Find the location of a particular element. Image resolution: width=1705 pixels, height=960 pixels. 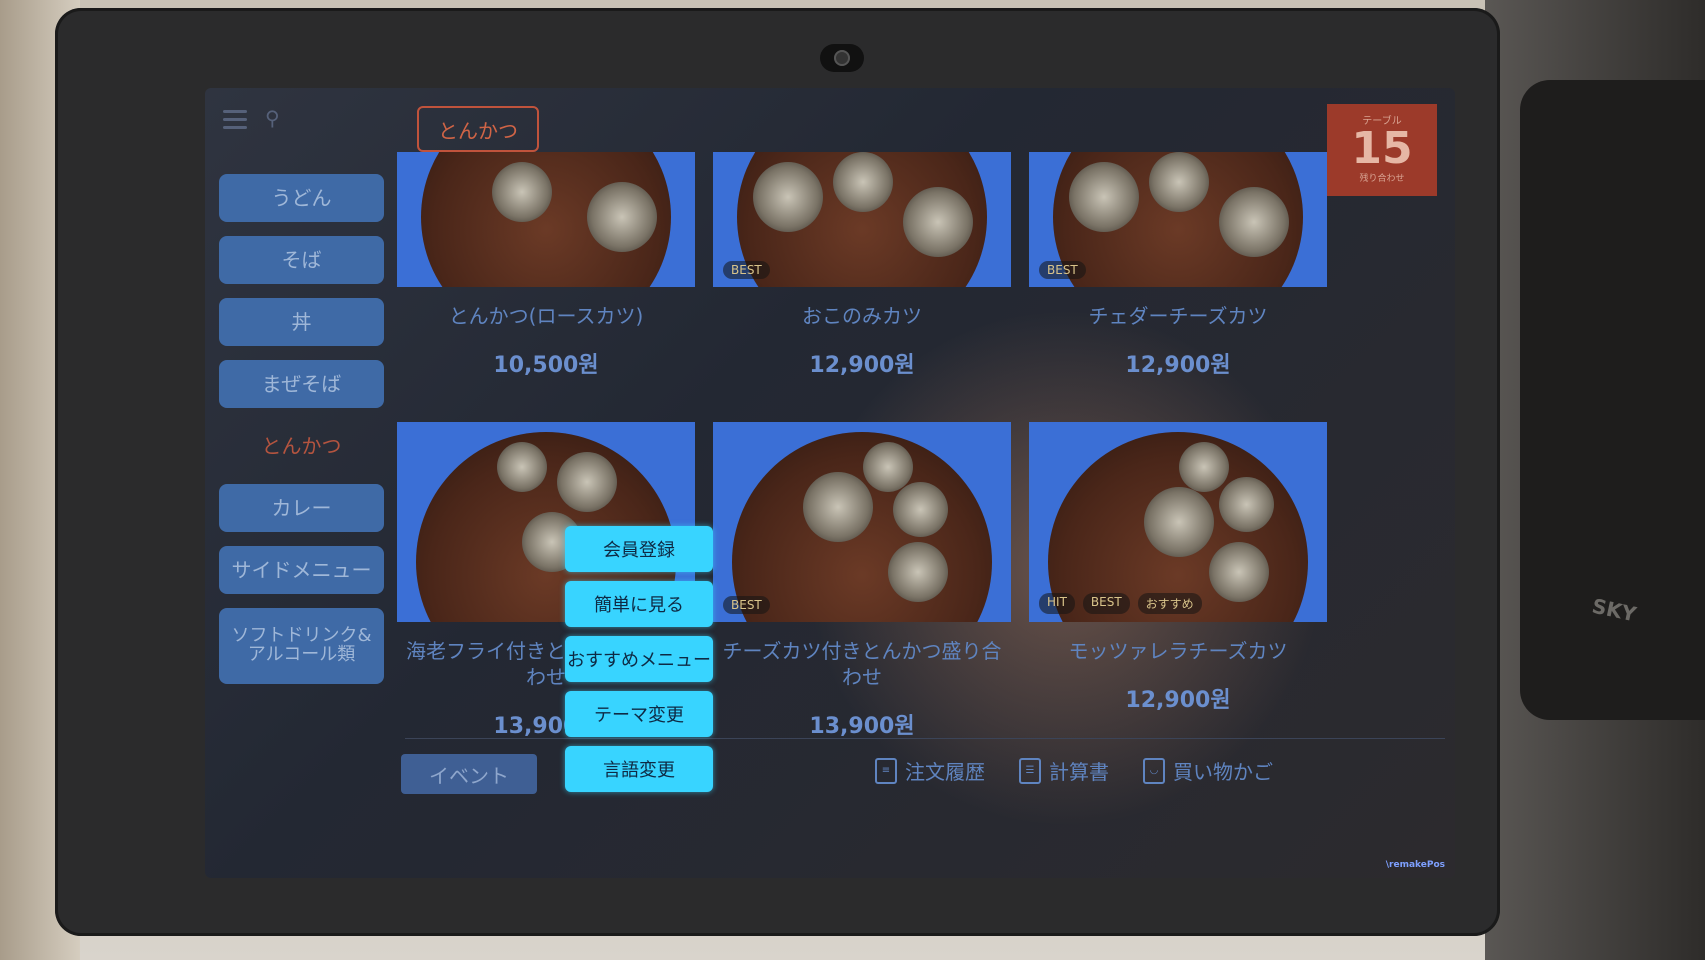

change-theme-button: テーマ変更 is located at coordinates (639, 714).